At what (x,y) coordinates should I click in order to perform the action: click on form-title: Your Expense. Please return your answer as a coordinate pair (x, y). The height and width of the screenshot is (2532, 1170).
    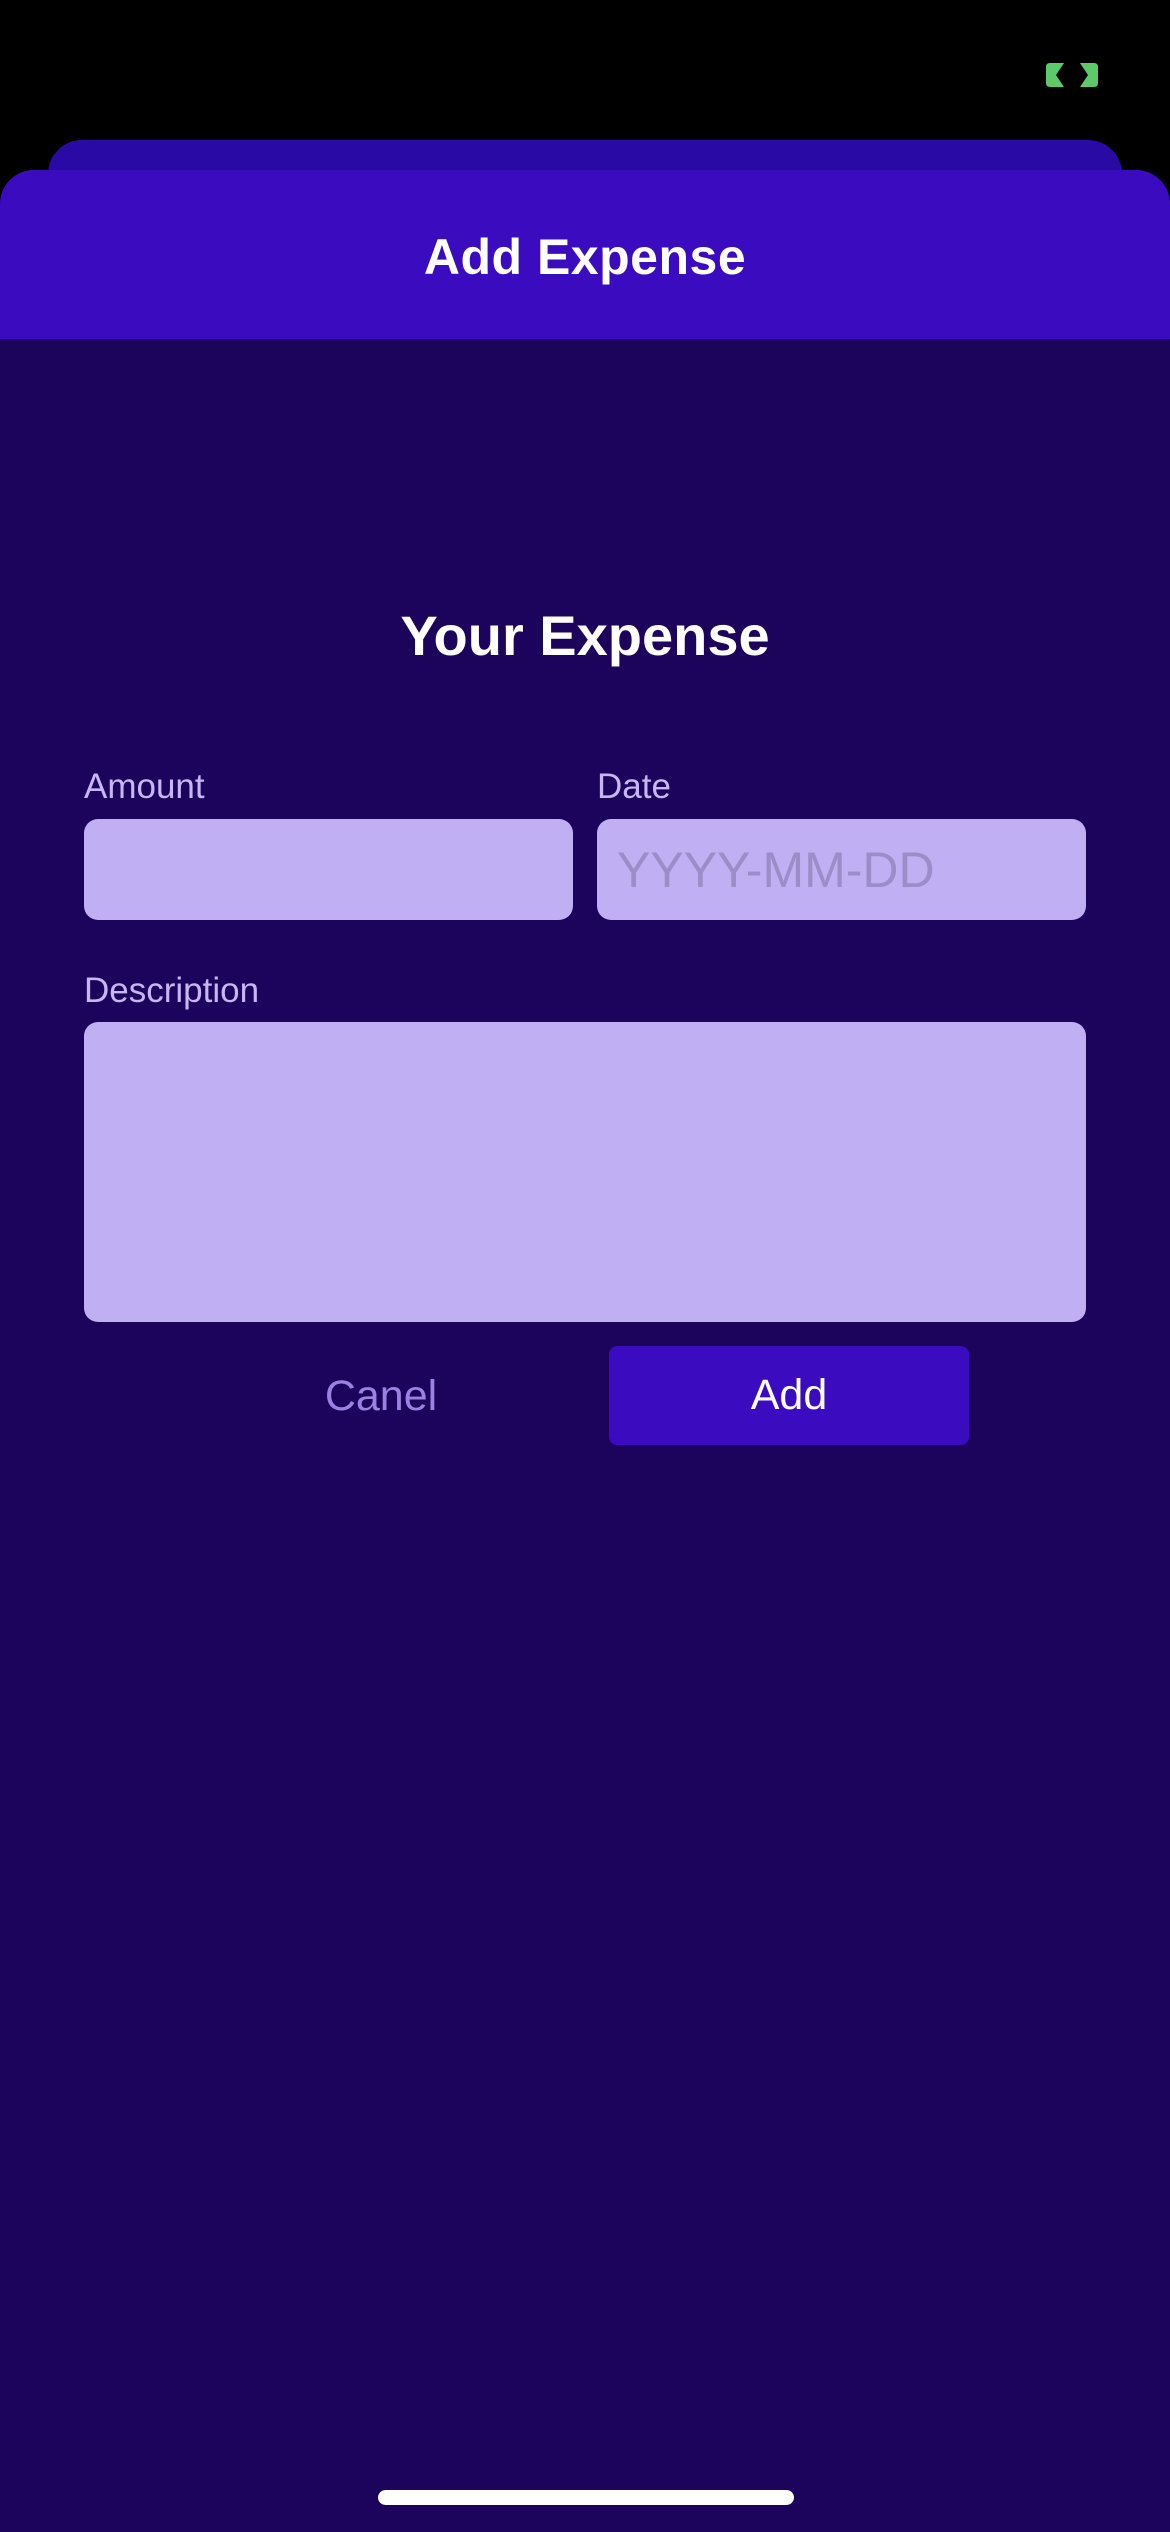
    Looking at the image, I should click on (585, 635).